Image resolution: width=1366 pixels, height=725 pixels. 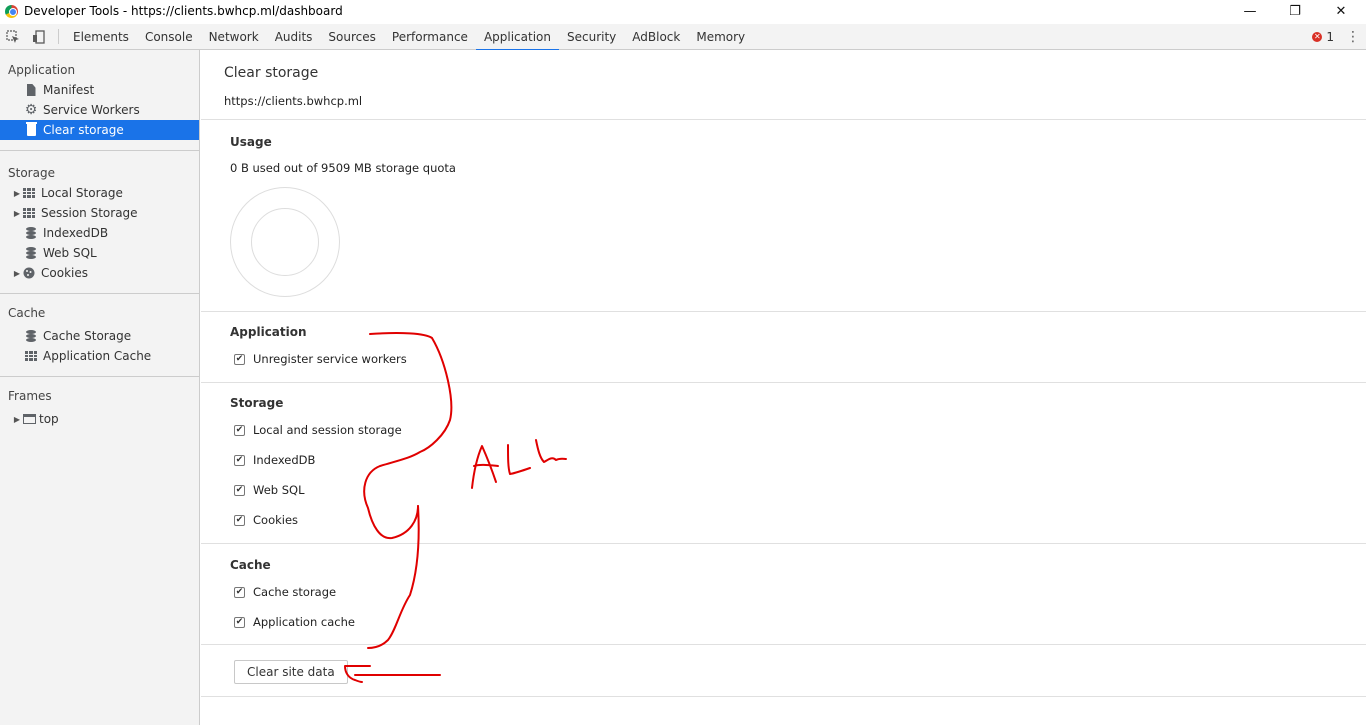 I want to click on trash-icon, so click(x=31, y=129).